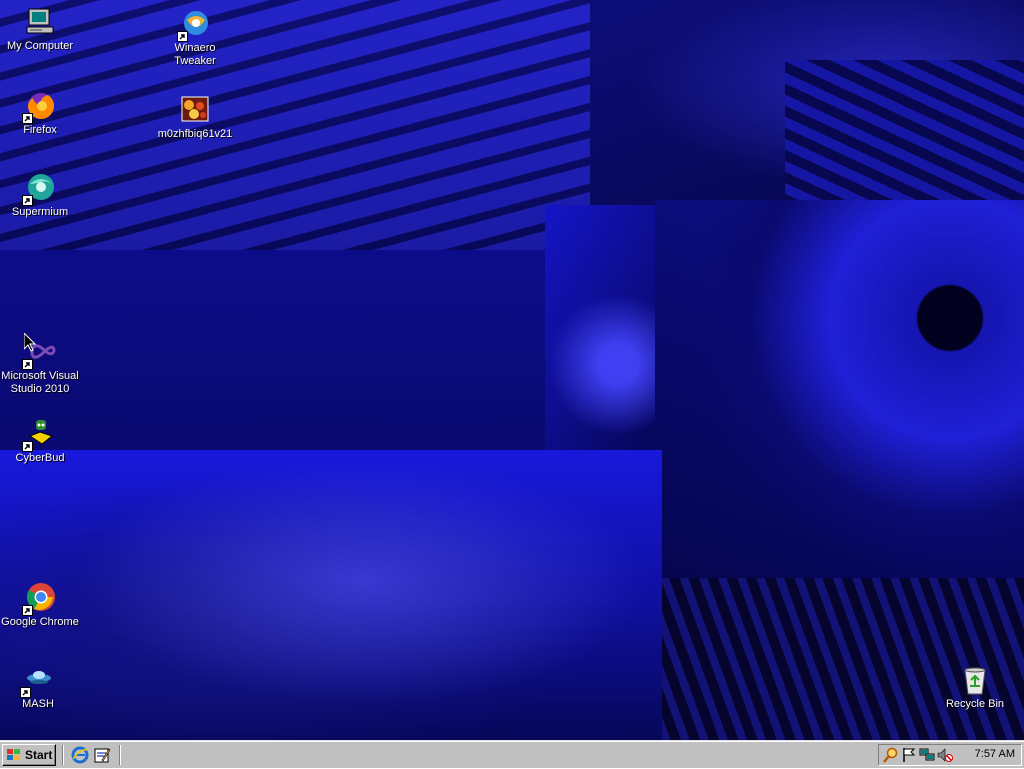 This screenshot has height=769, width=1024. Describe the element at coordinates (39, 755) in the screenshot. I see `start-label: Start` at that location.